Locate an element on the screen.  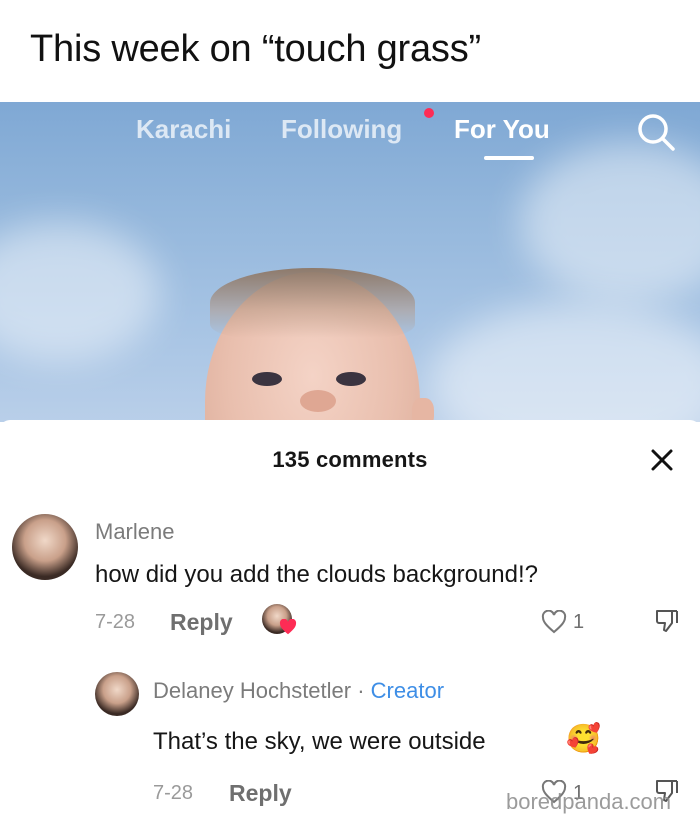
smiling-hearts-emoji: 🥰 is located at coordinates (583, 738).